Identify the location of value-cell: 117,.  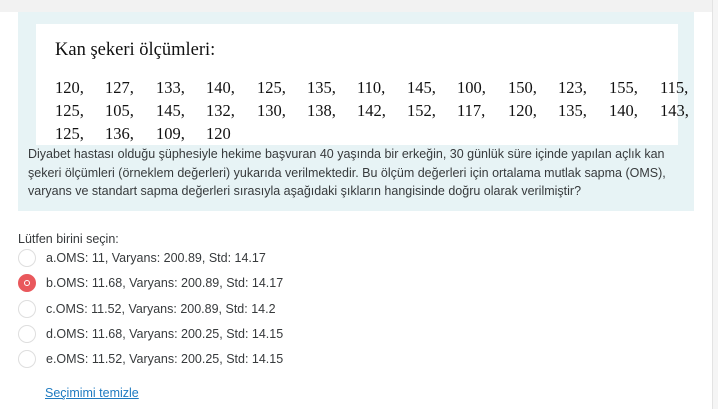
(471, 110).